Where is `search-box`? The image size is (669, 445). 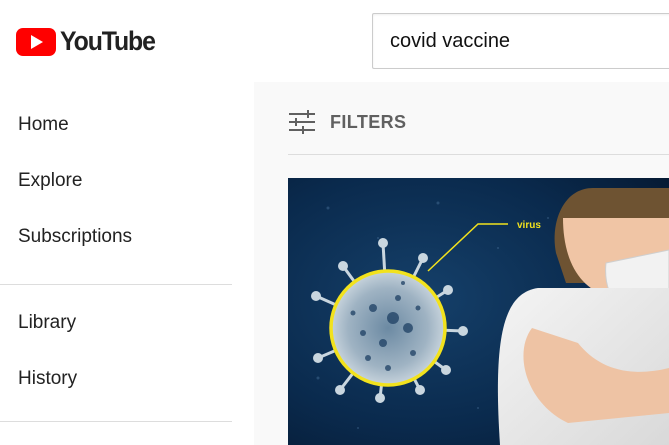
search-box is located at coordinates (520, 41).